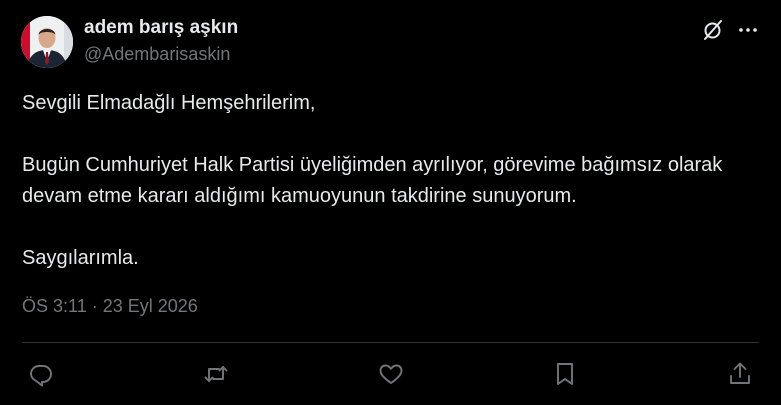 The height and width of the screenshot is (405, 781). What do you see at coordinates (161, 28) in the screenshot?
I see `author-display-name: adem barış aşkın` at bounding box center [161, 28].